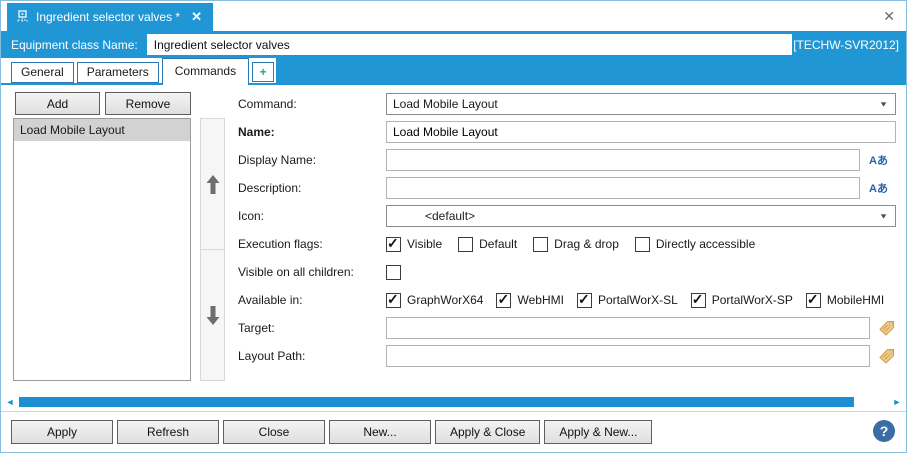 Image resolution: width=907 pixels, height=453 pixels. I want to click on checkbox-visible: Visible, so click(414, 243).